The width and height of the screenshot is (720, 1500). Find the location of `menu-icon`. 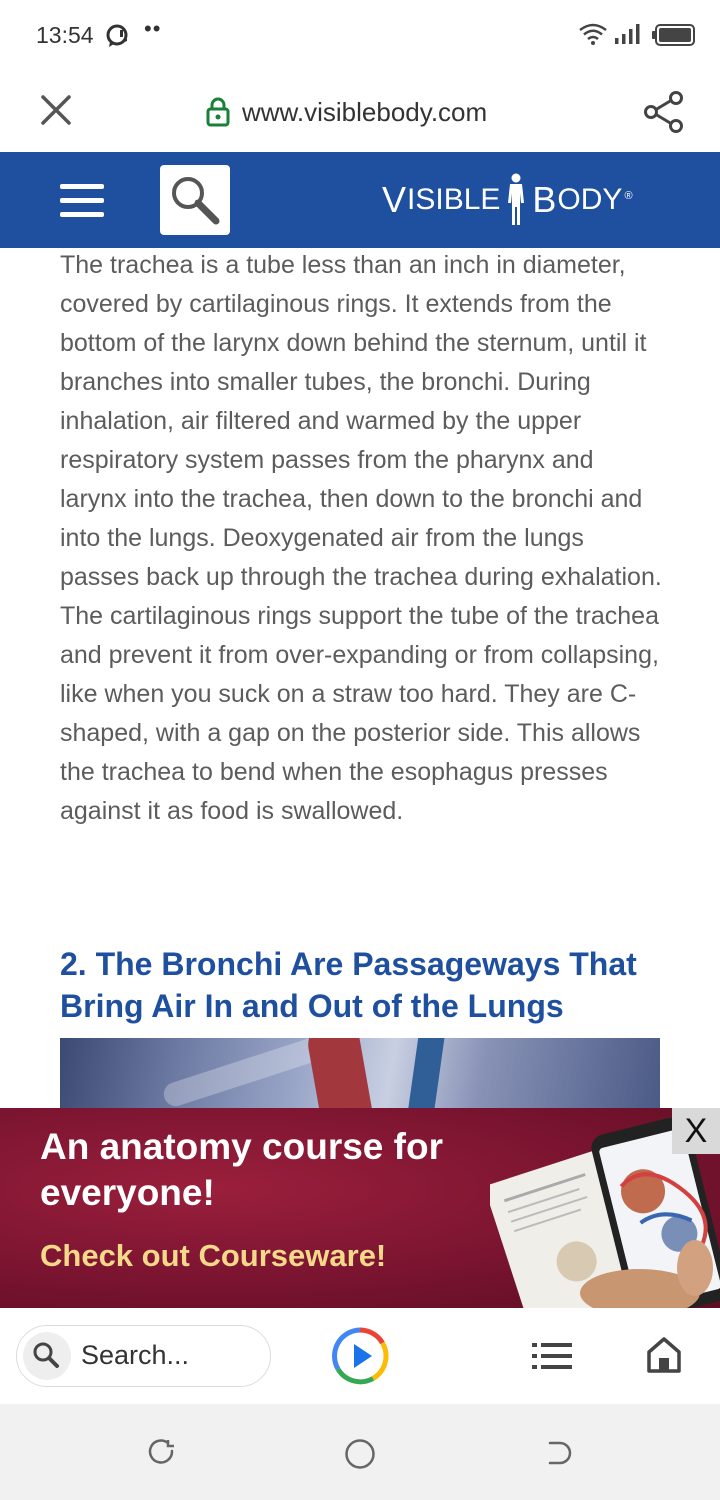

menu-icon is located at coordinates (82, 201).